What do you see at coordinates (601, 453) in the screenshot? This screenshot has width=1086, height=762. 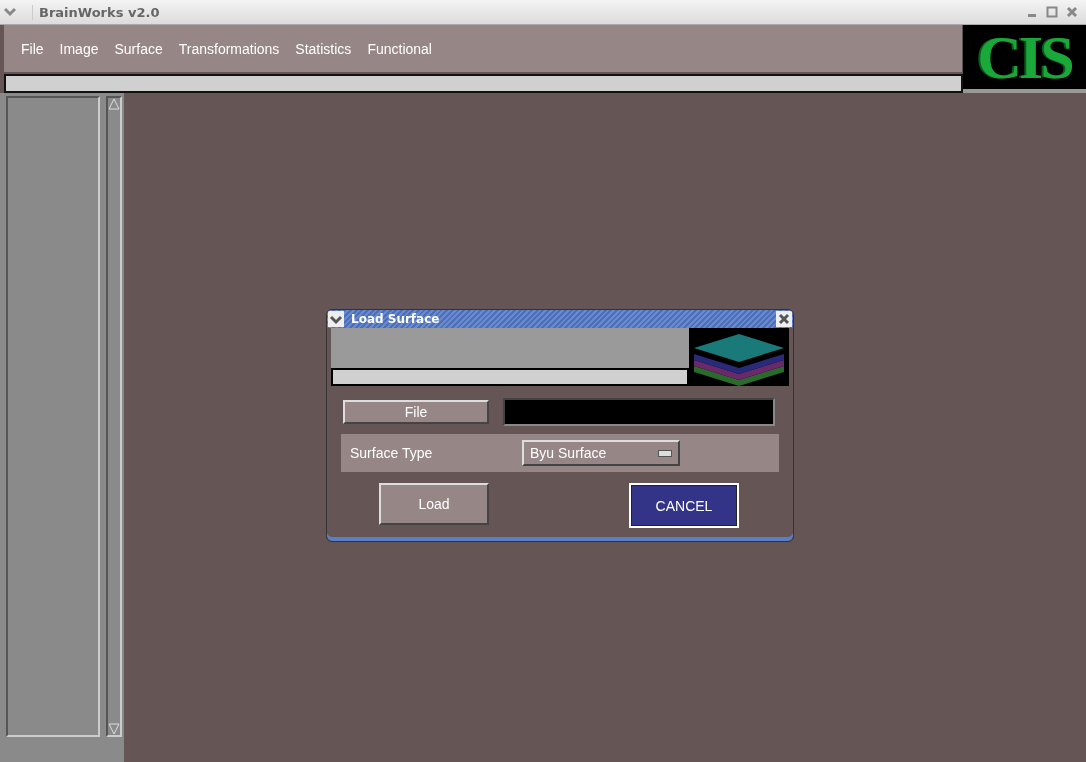 I see `surface-type-dropdown: Byu Surface` at bounding box center [601, 453].